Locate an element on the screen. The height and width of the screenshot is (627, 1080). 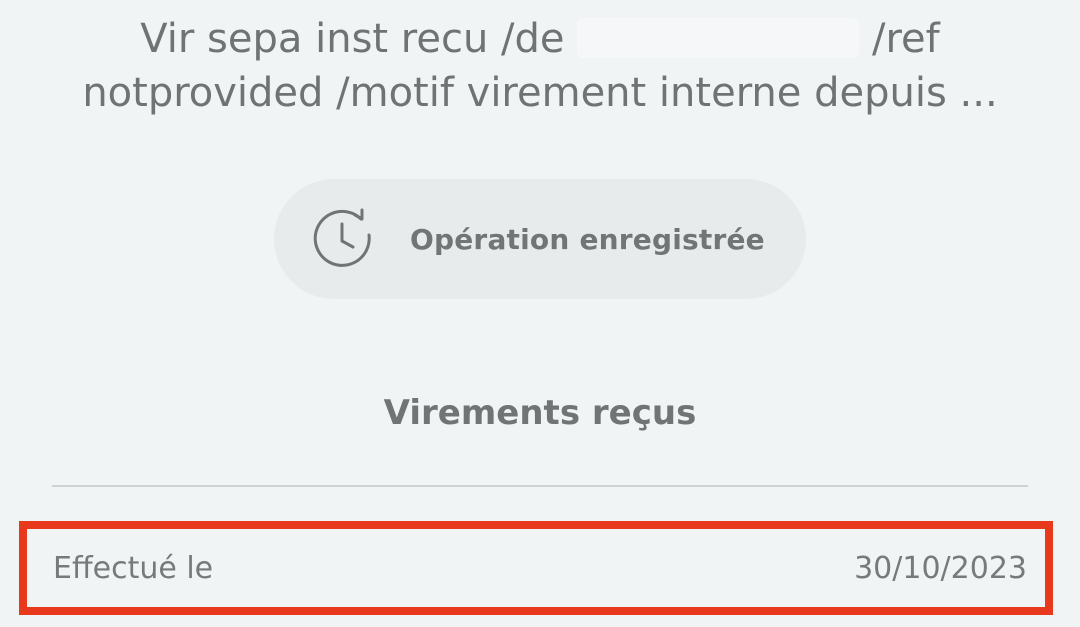
transaction-category: Virements reçus is located at coordinates (540, 413).